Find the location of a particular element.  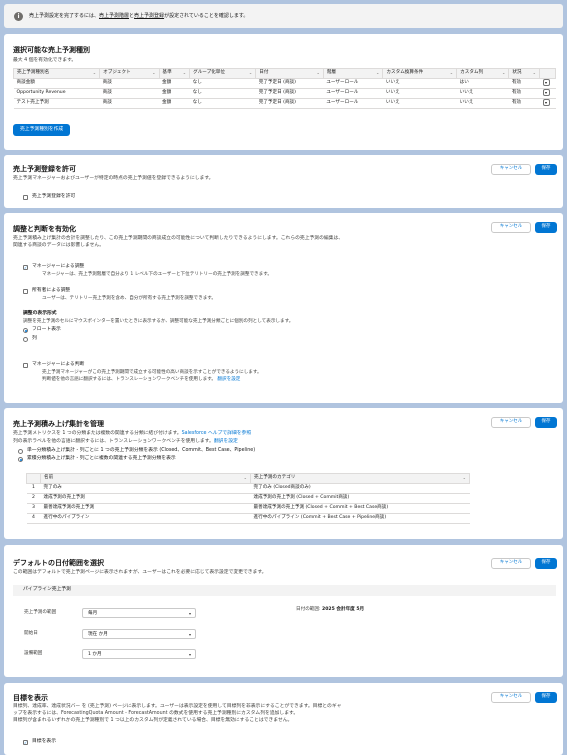

start-select-value: 現在 か月 is located at coordinates (98, 634).